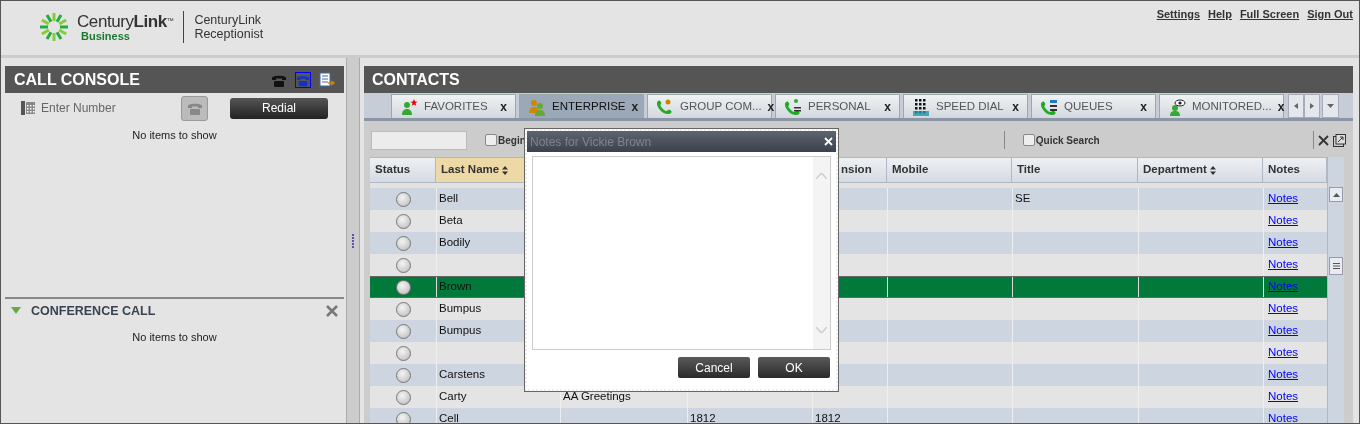 The height and width of the screenshot is (424, 1360). Describe the element at coordinates (453, 397) in the screenshot. I see `table-cell-text: Carty` at that location.